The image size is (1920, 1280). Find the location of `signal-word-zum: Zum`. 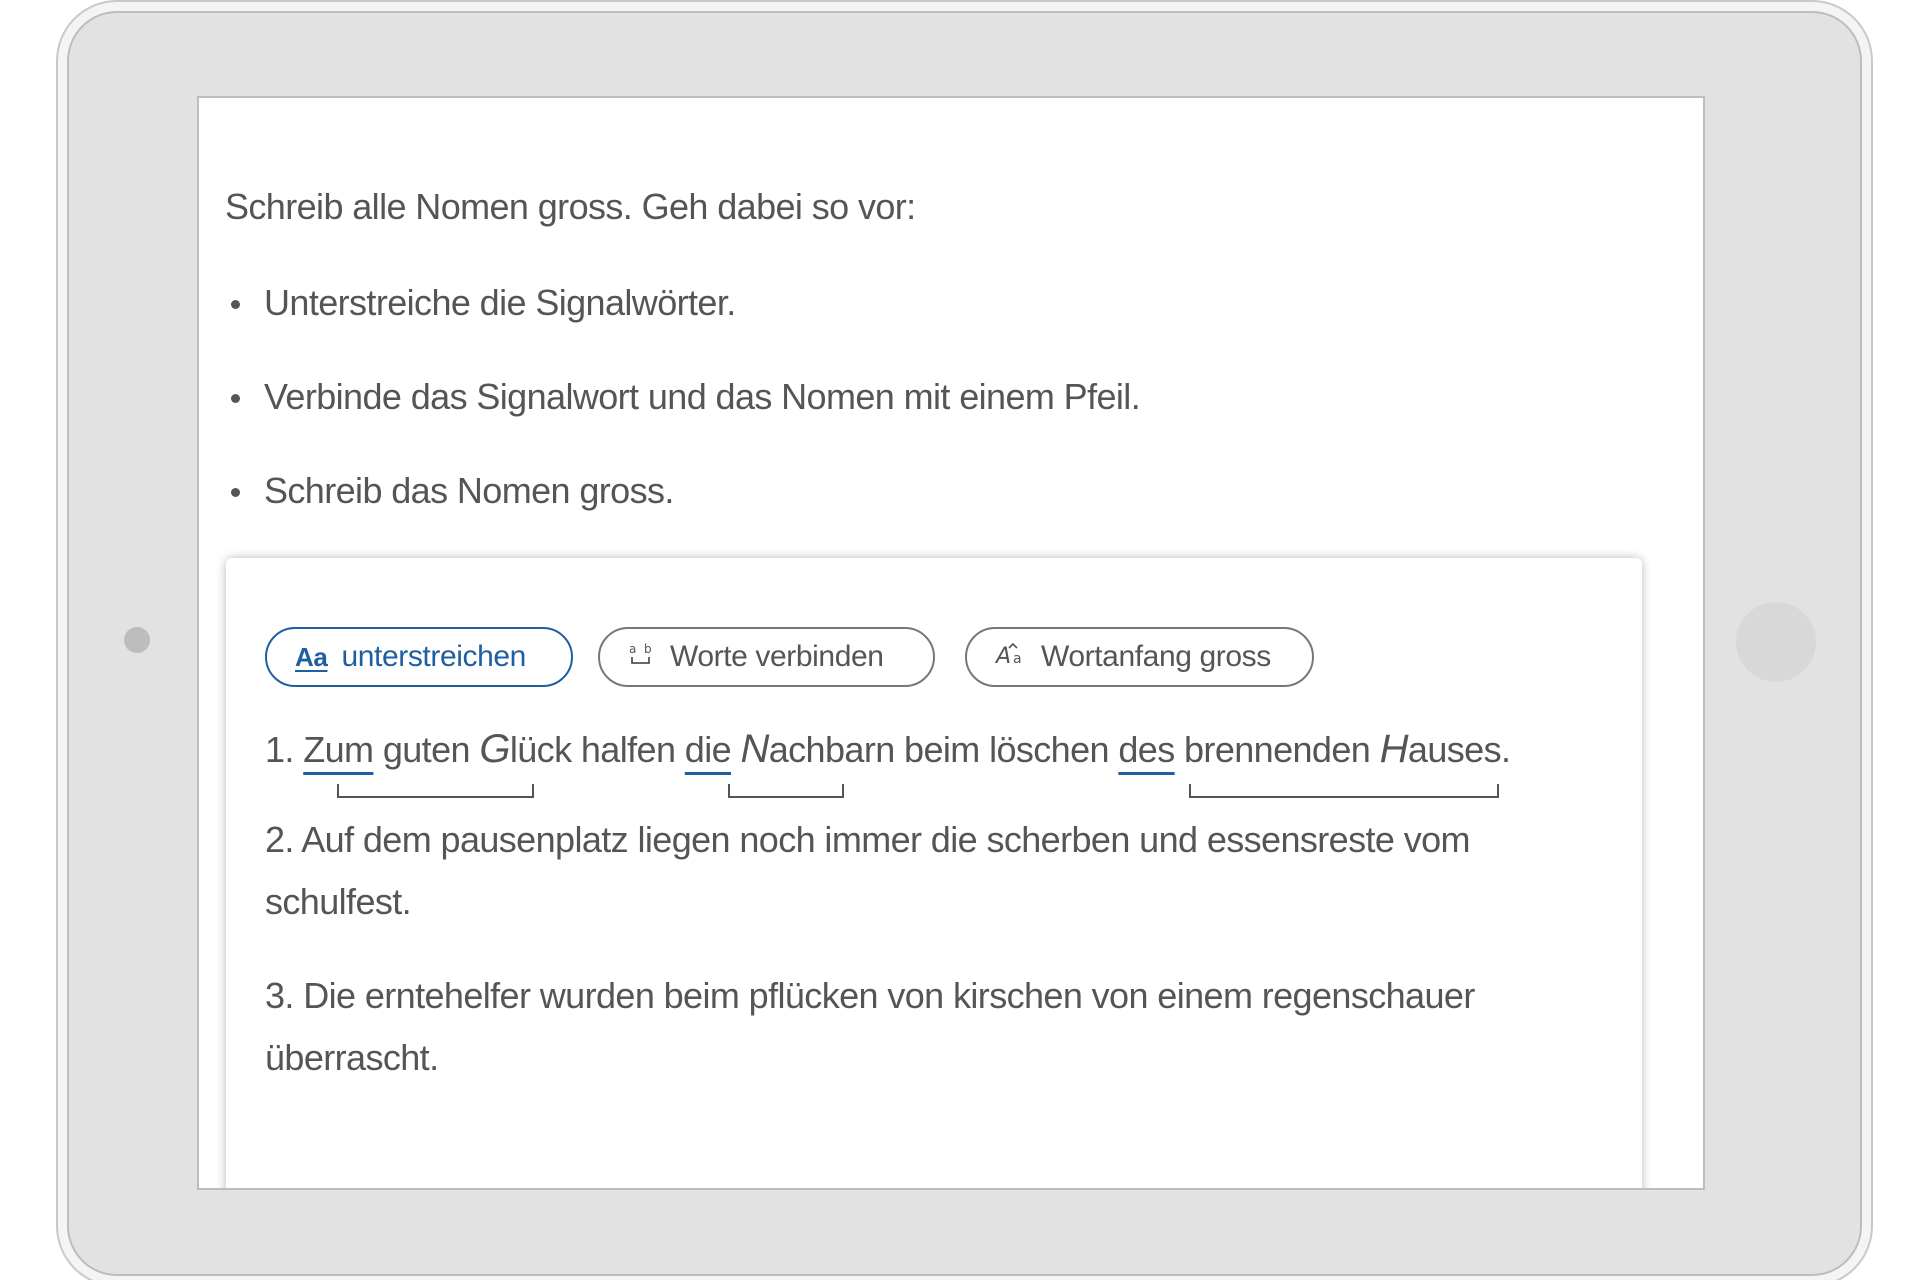

signal-word-zum: Zum is located at coordinates (338, 749).